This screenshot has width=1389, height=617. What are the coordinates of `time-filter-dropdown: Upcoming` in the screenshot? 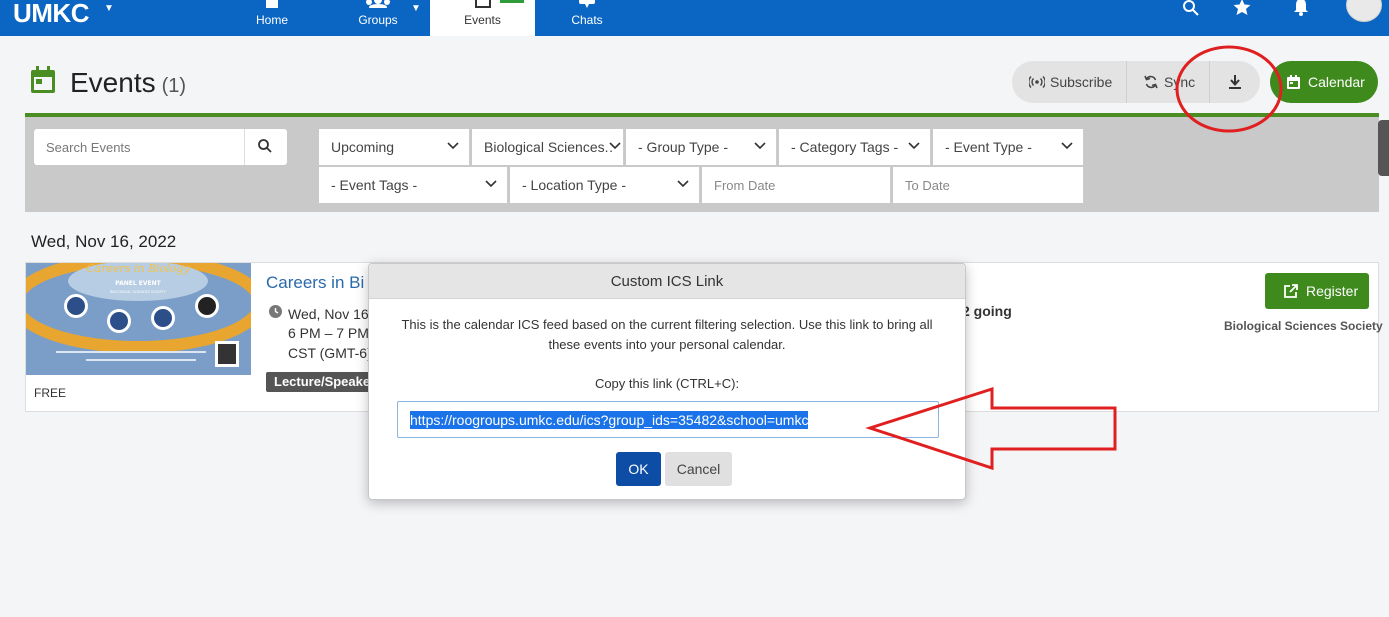 It's located at (394, 147).